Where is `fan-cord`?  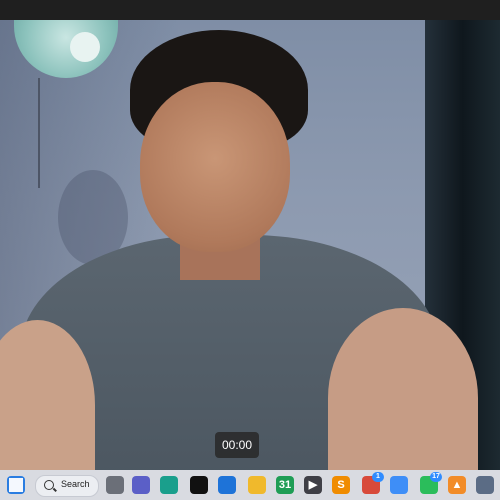
fan-cord is located at coordinates (39, 133).